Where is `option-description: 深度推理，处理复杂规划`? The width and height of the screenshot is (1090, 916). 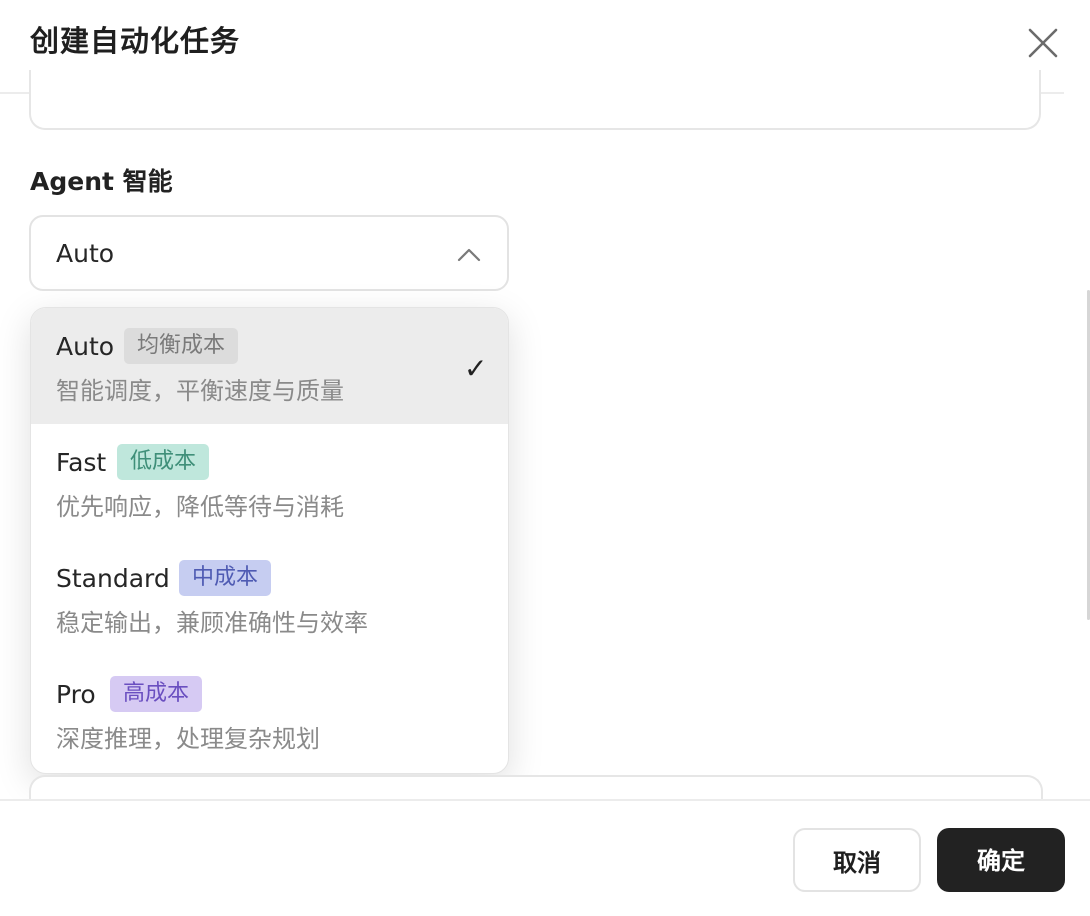 option-description: 深度推理，处理复杂规划 is located at coordinates (188, 739).